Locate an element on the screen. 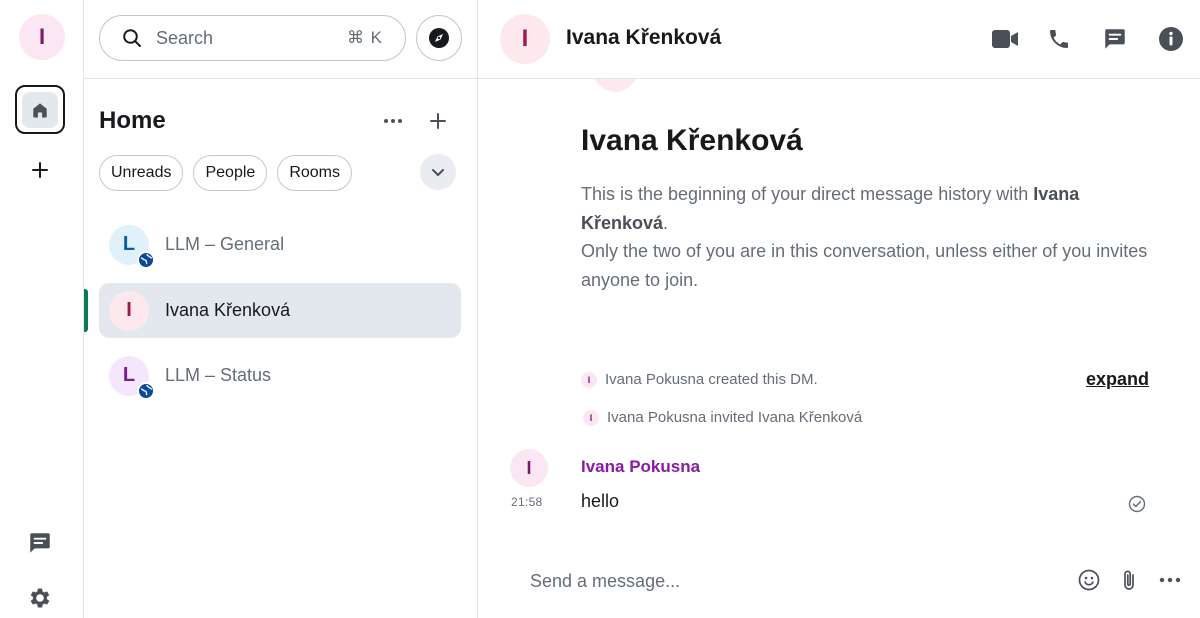 This screenshot has width=1200, height=618. voice-call-icon is located at coordinates (1059, 39).